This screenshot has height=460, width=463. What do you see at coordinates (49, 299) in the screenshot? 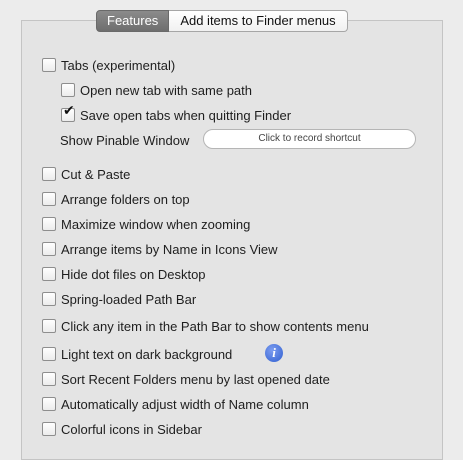
I see `spring-loaded-checkbox` at bounding box center [49, 299].